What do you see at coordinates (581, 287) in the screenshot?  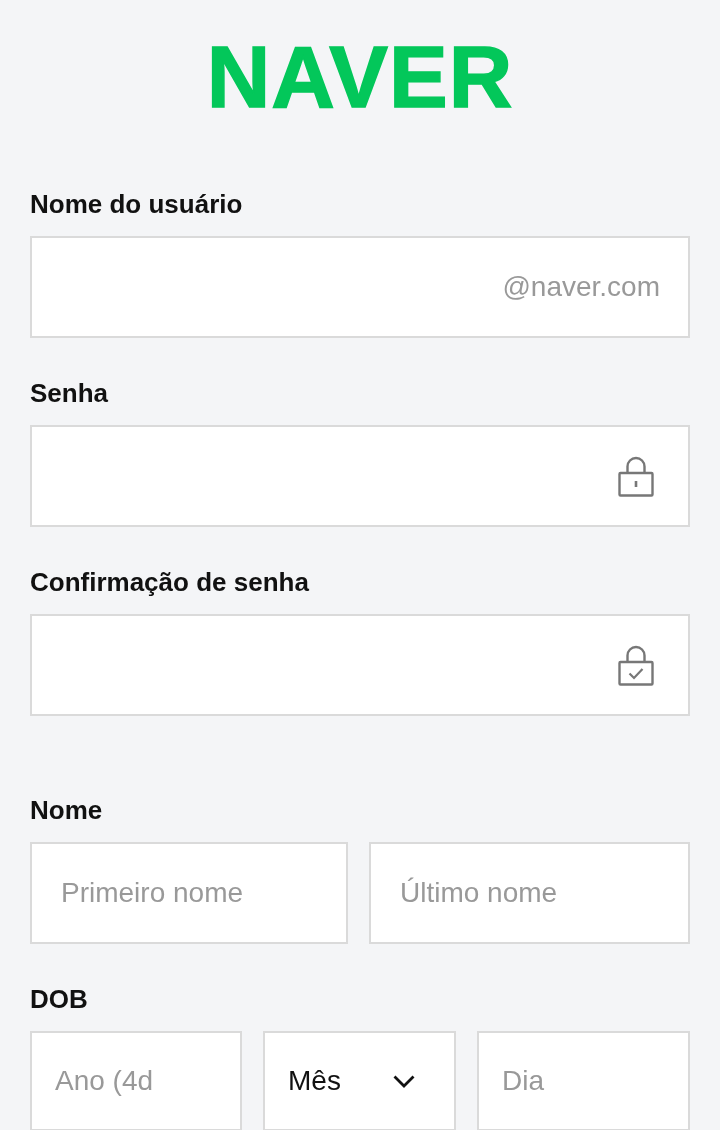 I see `domain-suffix: @naver.com` at bounding box center [581, 287].